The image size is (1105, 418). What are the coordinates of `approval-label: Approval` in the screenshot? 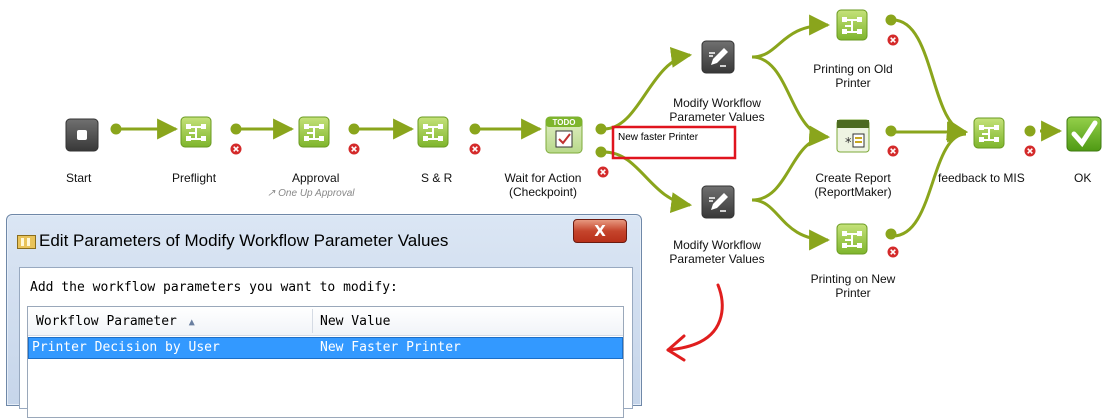 It's located at (316, 178).